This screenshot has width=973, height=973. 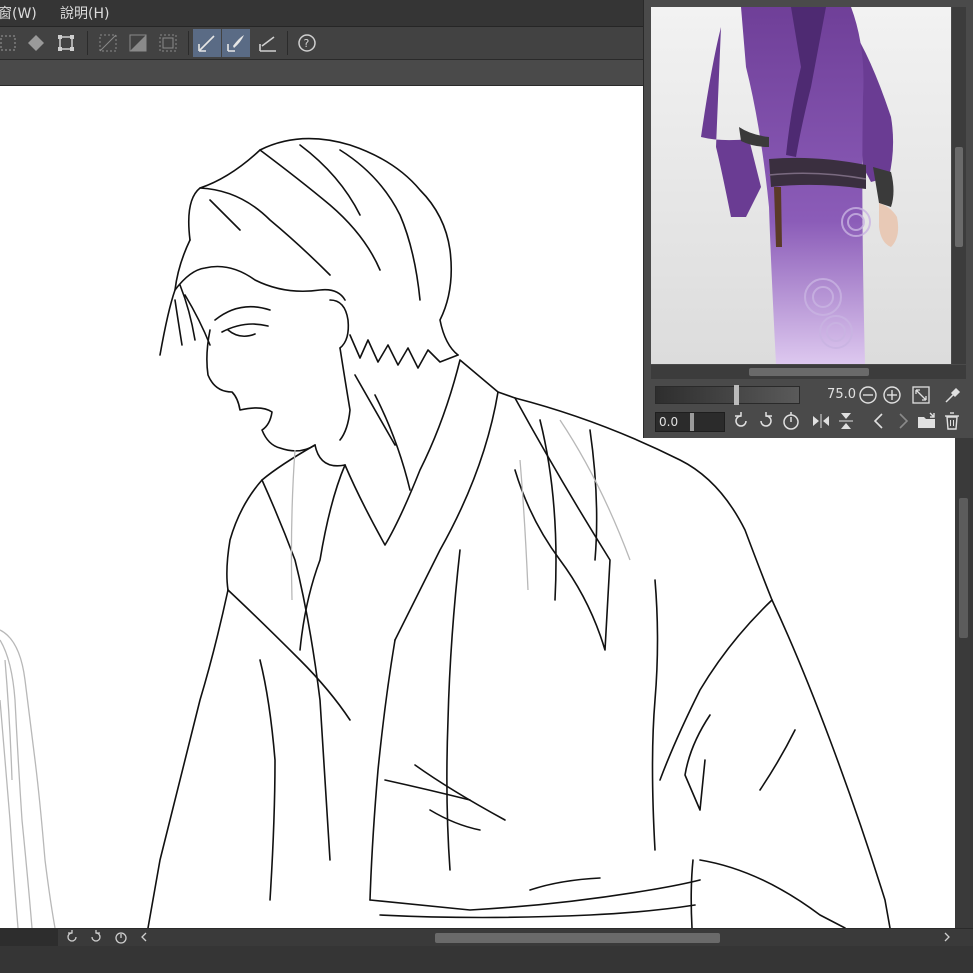 I want to click on rotation-field: 0.0, so click(x=690, y=422).